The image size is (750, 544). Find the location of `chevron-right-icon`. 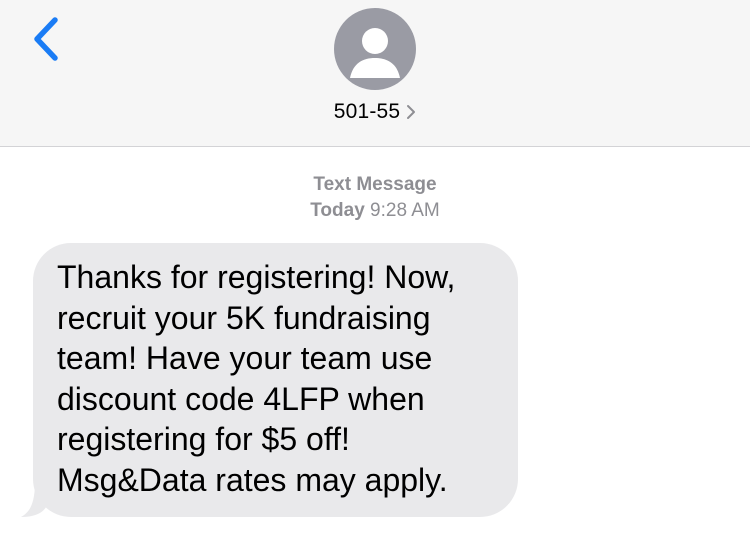

chevron-right-icon is located at coordinates (411, 114).